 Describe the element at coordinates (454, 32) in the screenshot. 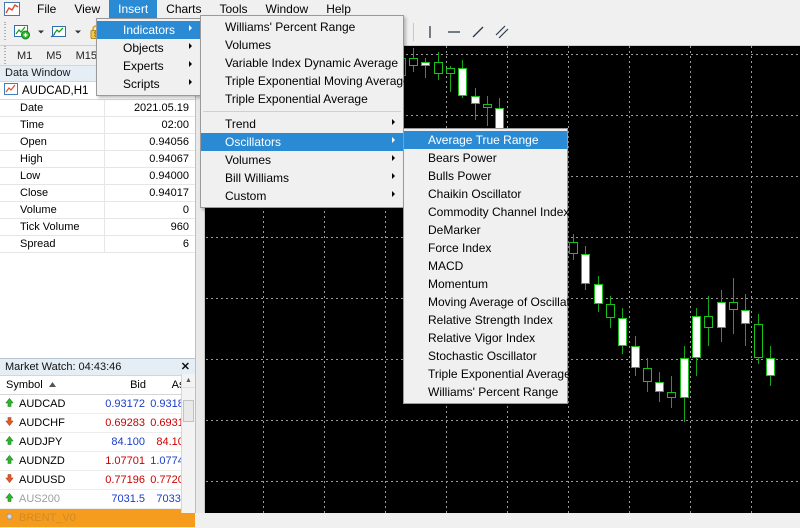

I see `horizontal-line-icon` at that location.